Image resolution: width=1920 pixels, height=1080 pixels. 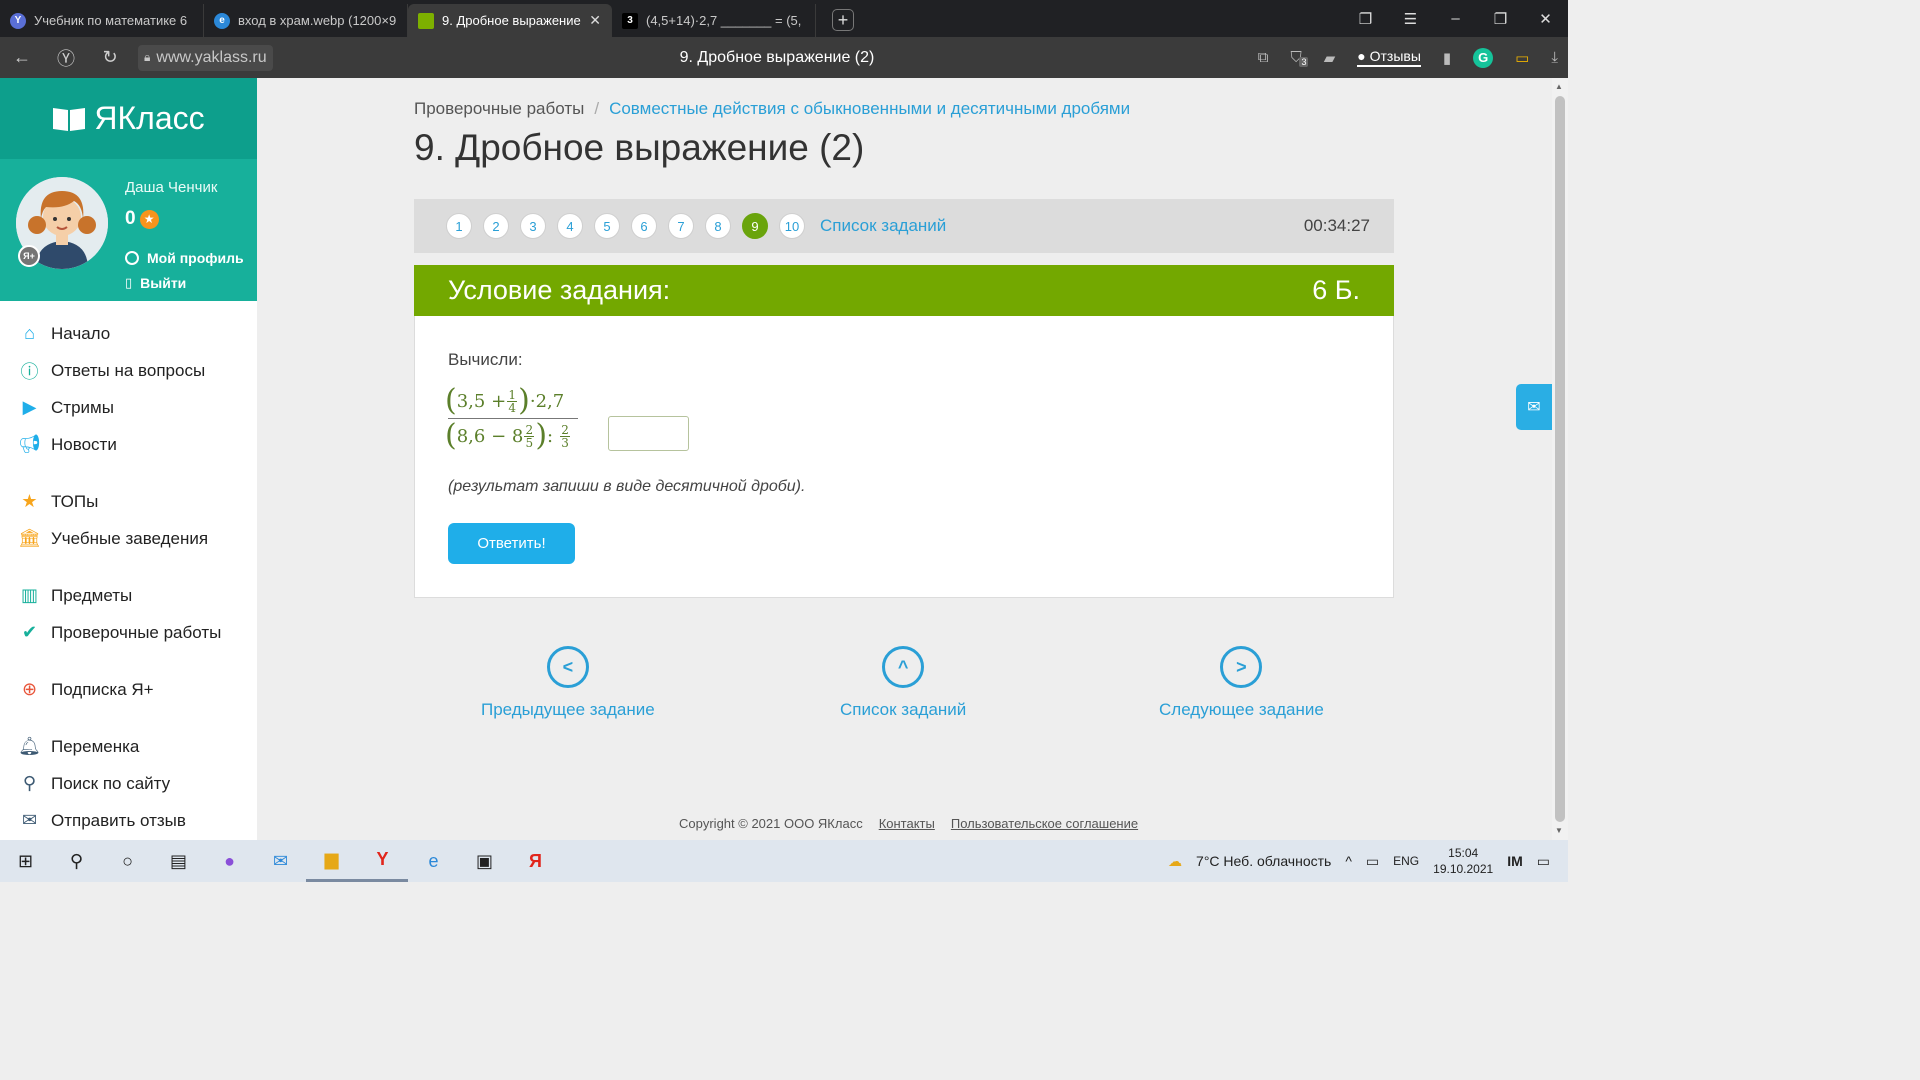 I want to click on mail-icon: ✉, so click(x=1534, y=407).